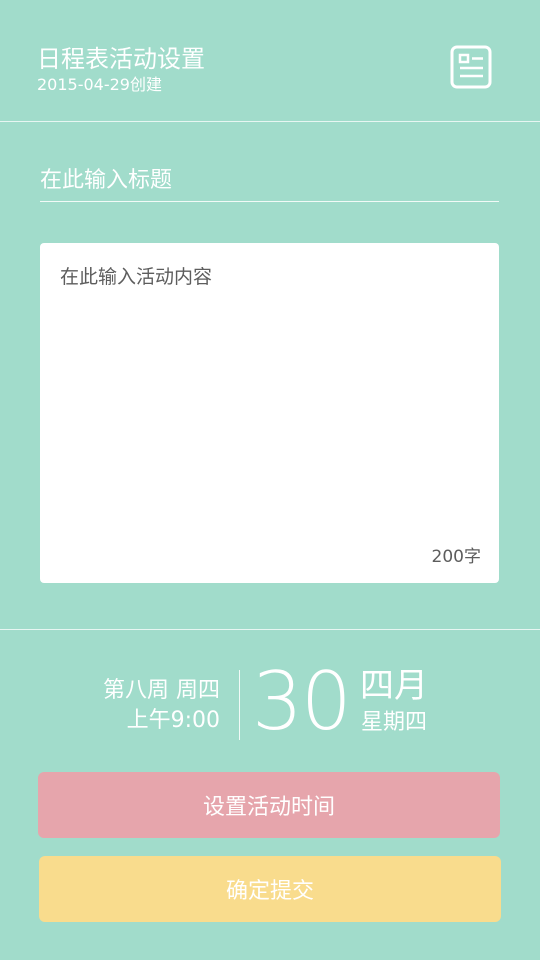 The height and width of the screenshot is (960, 540). I want to click on page-title: 日程表活动设置, so click(121, 59).